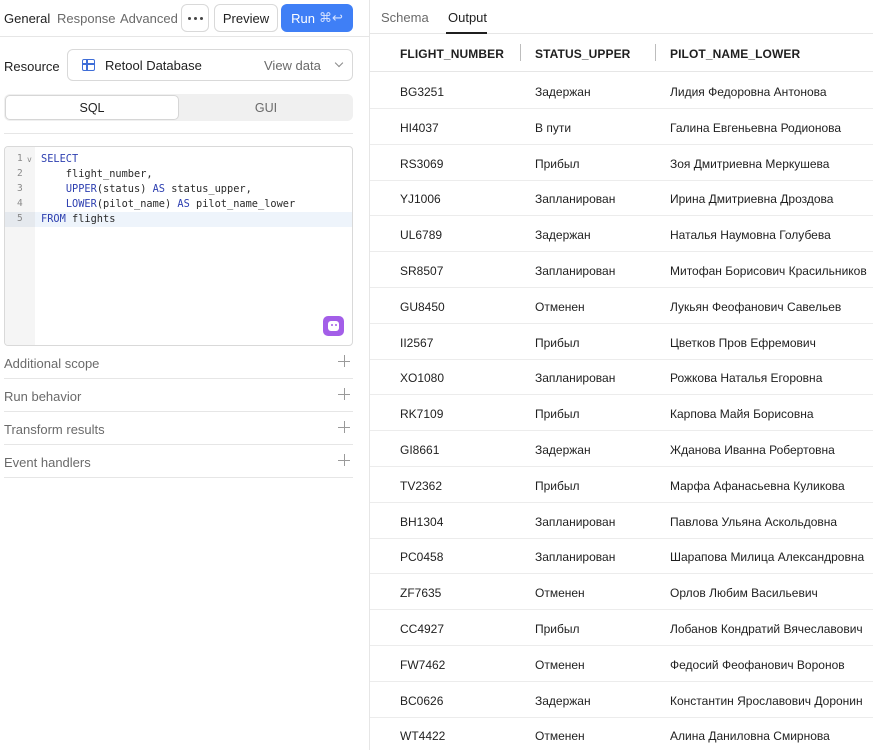  I want to click on table-row: BG3251 Задержан Лидия Федоровна Антонова, so click(621, 91).